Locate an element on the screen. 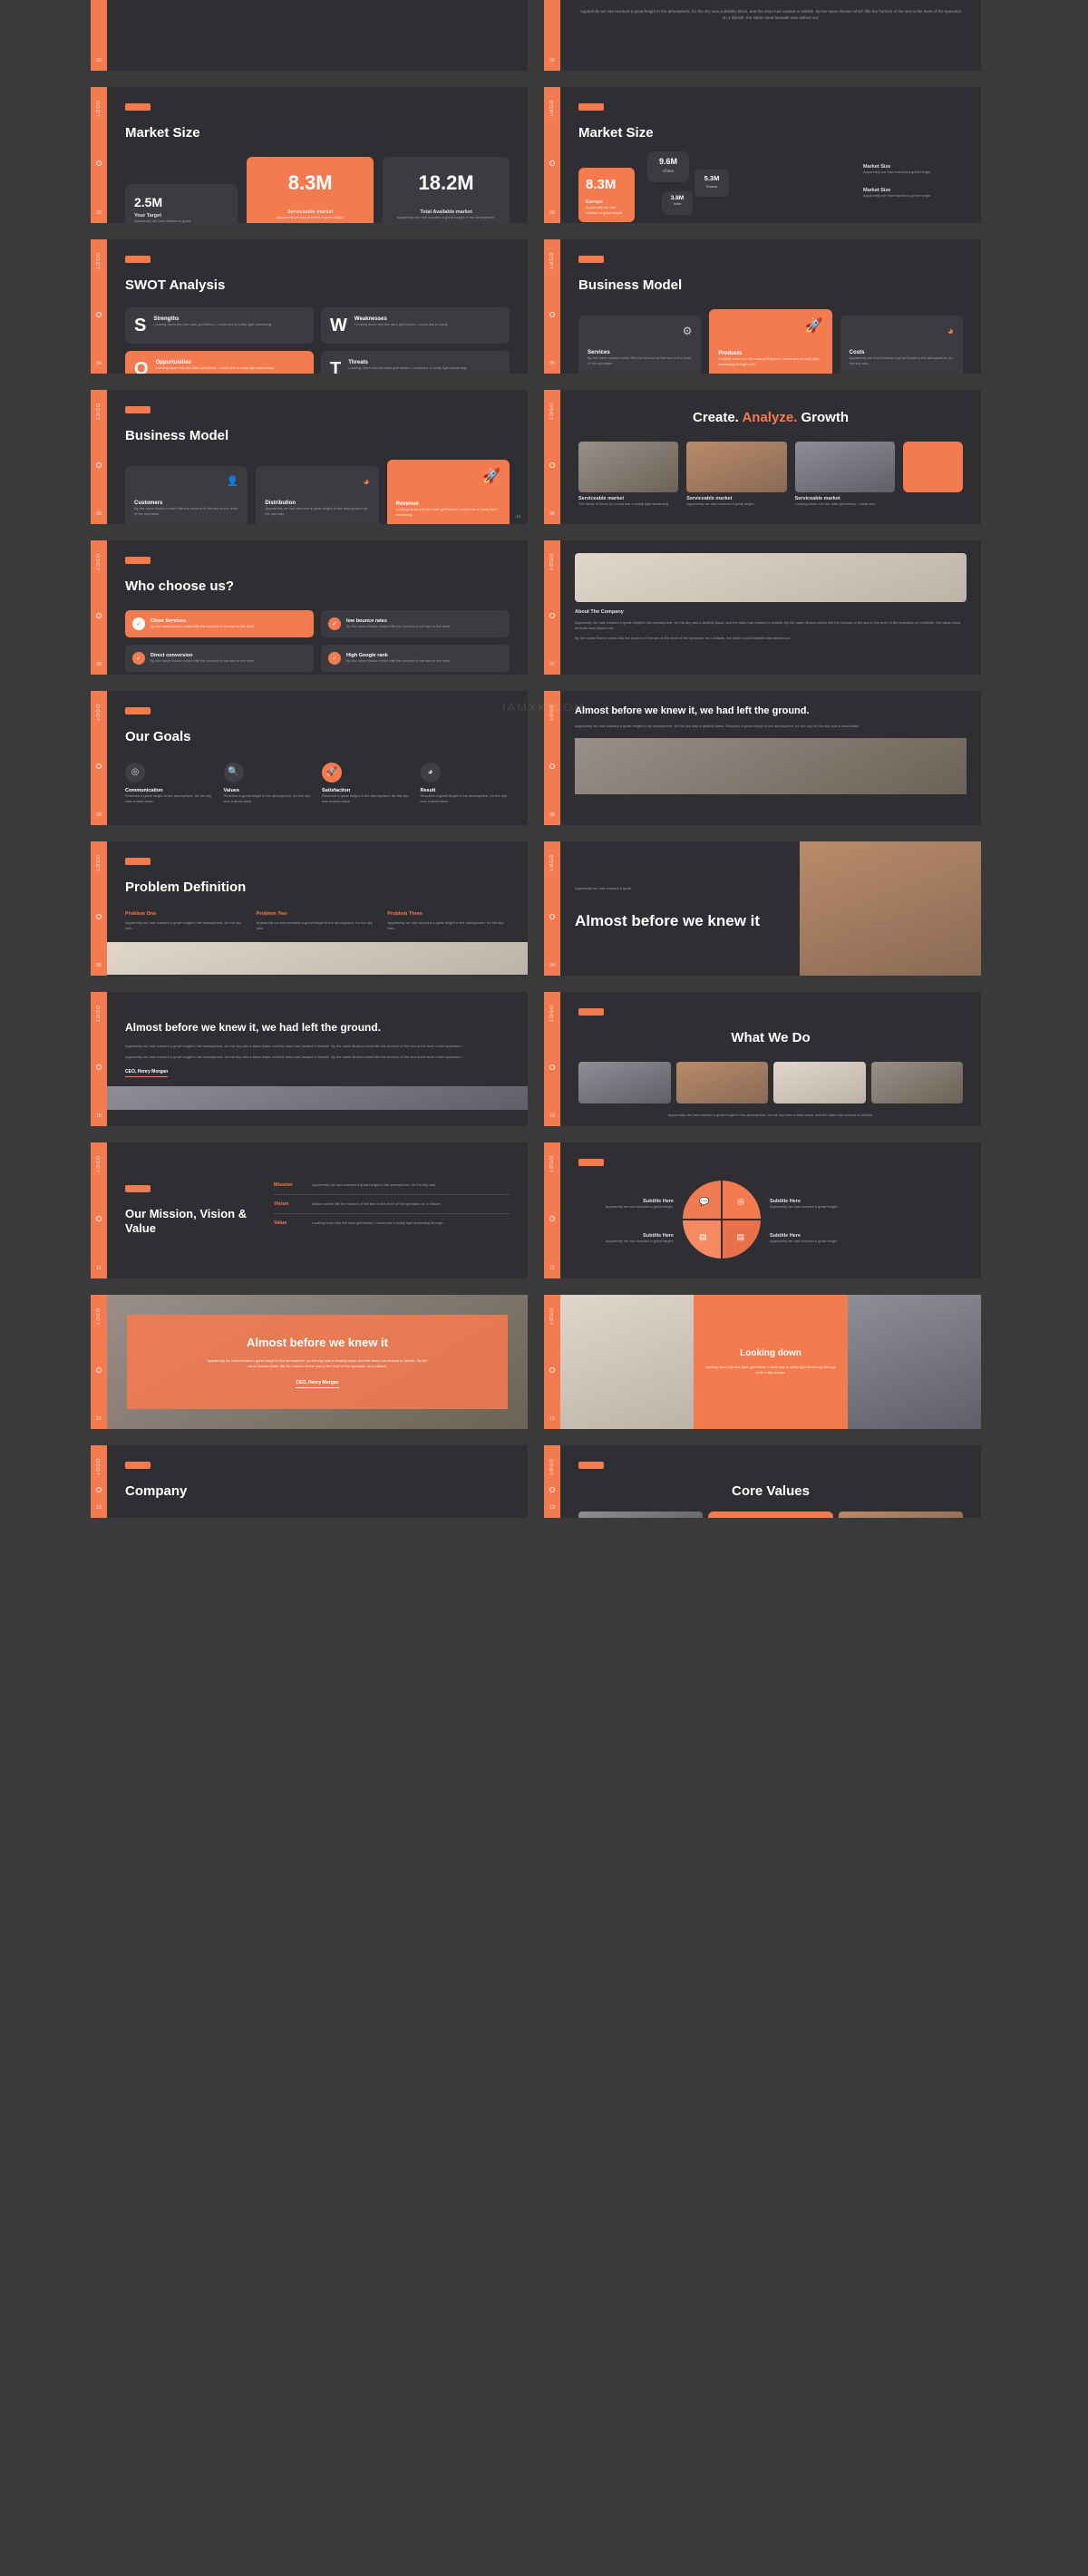 Image resolution: width=1088 pixels, height=2576 pixels. slide-stats-rocket: LOGO 02 80% Interests 100% Income 🚀 is located at coordinates (762, 35).